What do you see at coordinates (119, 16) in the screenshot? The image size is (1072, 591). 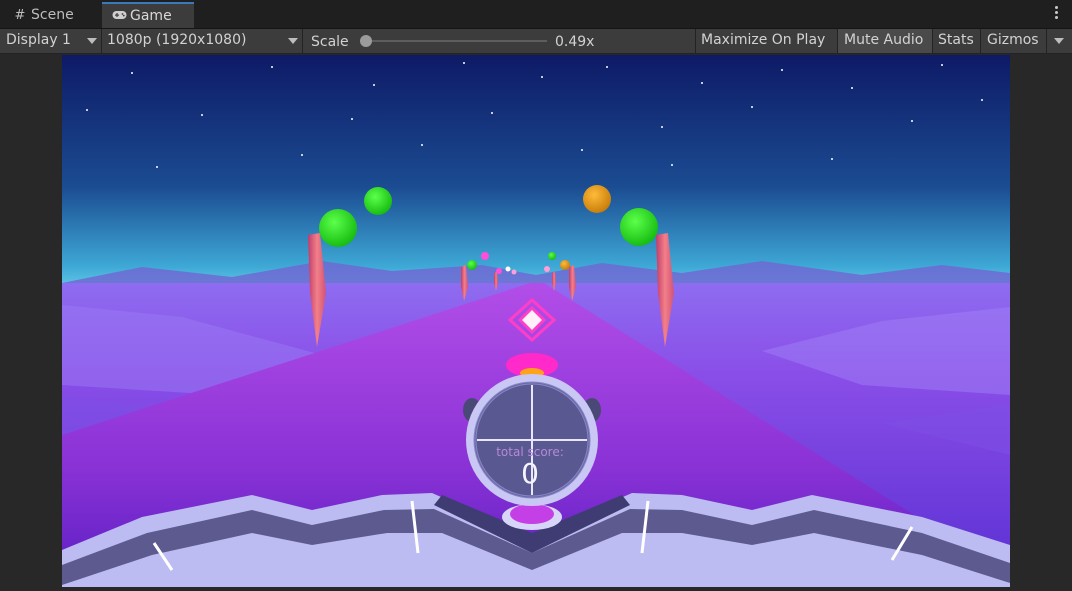 I see `gamepad-icon` at bounding box center [119, 16].